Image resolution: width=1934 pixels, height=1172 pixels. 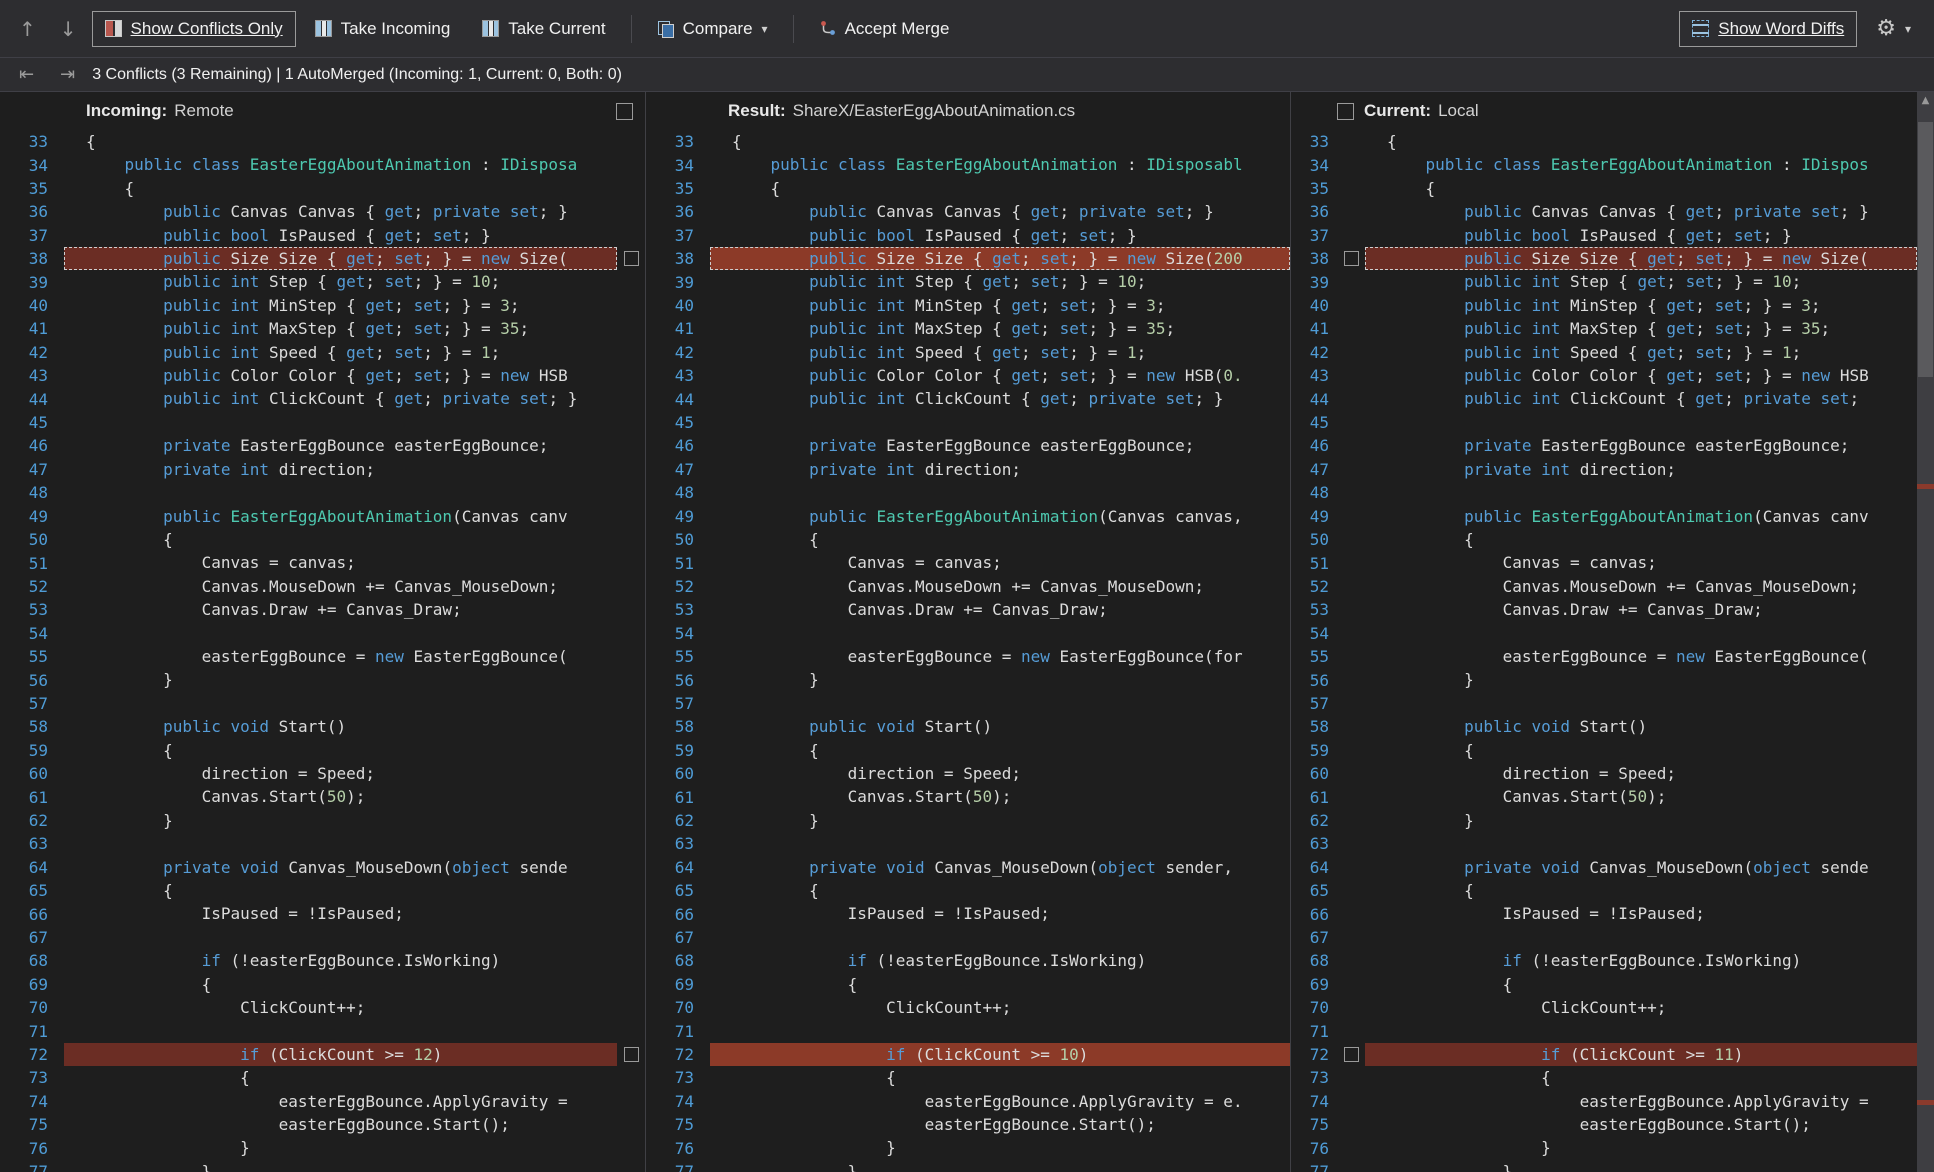 What do you see at coordinates (968, 188) in the screenshot?
I see `code-line: 35 {` at bounding box center [968, 188].